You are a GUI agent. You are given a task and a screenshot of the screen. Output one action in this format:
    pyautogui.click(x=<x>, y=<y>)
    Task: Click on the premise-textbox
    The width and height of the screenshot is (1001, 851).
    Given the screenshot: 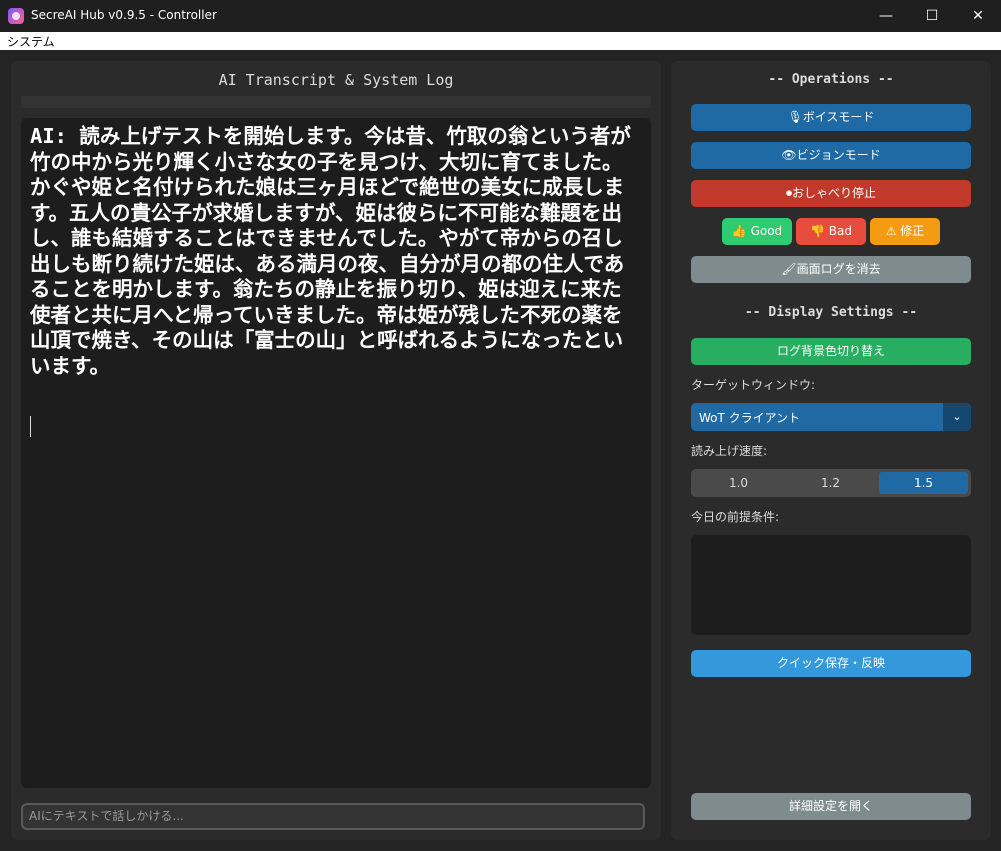 What is the action you would take?
    pyautogui.click(x=831, y=585)
    